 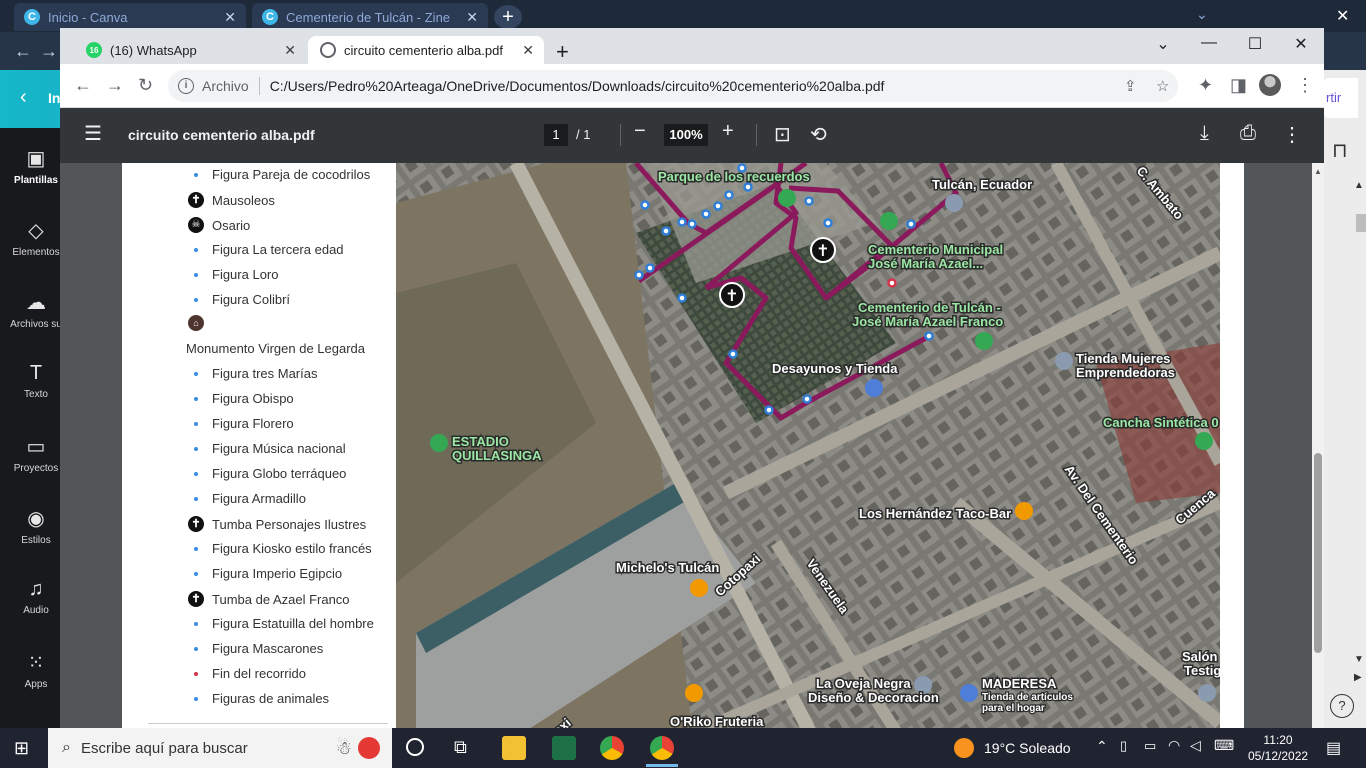 What do you see at coordinates (1333, 748) in the screenshot?
I see `notification-icon: ▤` at bounding box center [1333, 748].